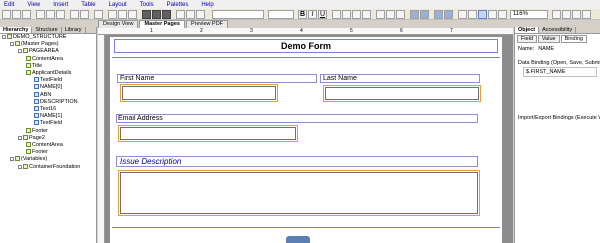 This screenshot has width=600, height=243. I want to click on tree-item: - DEMO_STRUCTURE, so click(48, 37).